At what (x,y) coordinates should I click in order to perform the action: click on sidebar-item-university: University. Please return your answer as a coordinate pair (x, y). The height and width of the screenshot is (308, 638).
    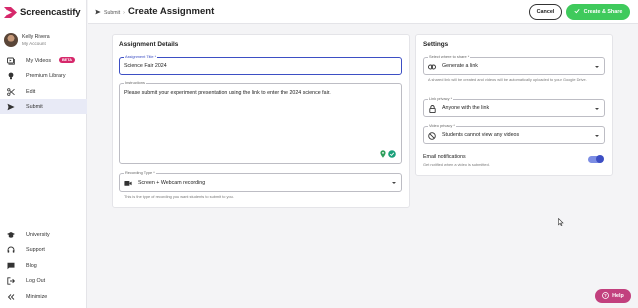
    Looking at the image, I should click on (43, 234).